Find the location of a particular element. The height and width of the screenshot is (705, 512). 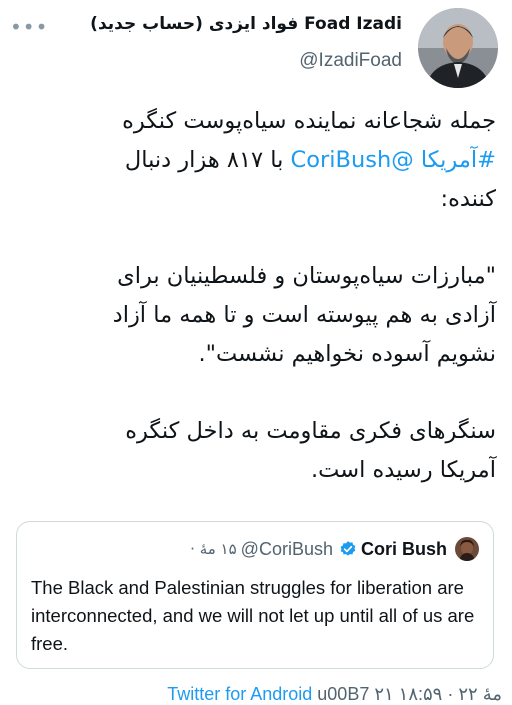

tweet-line: #آمریکا @CoriBush با ۸۱۷ هزار دنبال is located at coordinates (254, 160).